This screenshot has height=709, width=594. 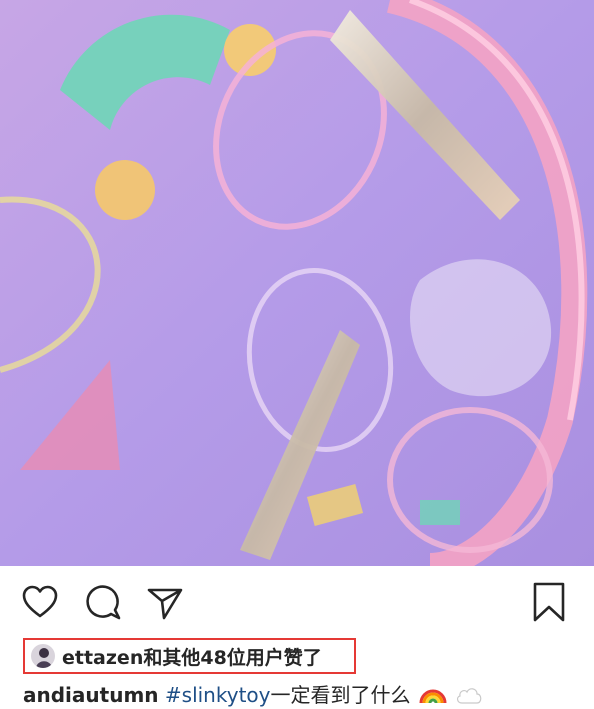 What do you see at coordinates (297, 602) in the screenshot?
I see `action-bar` at bounding box center [297, 602].